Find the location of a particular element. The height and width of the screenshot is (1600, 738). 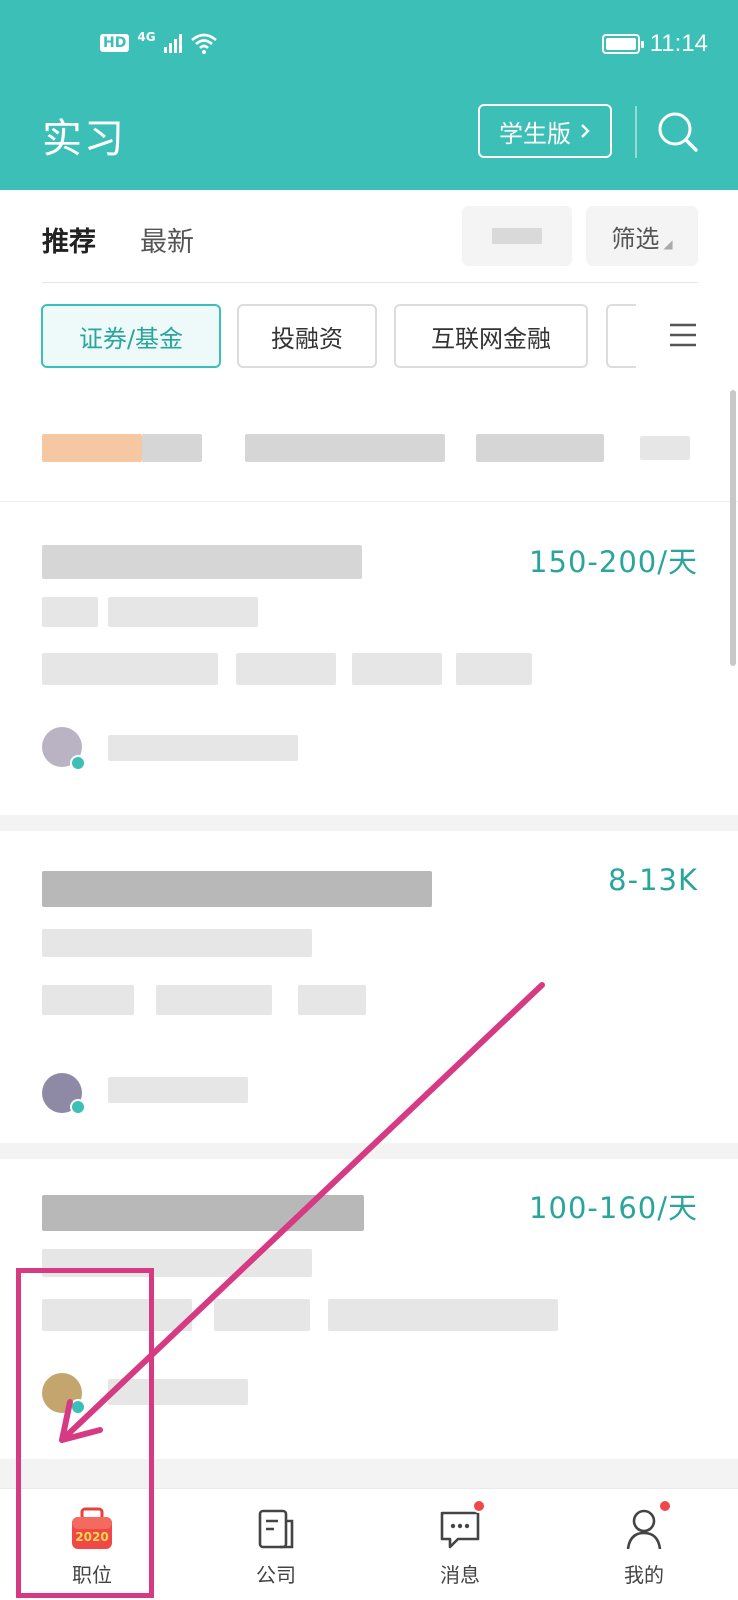

signal-icon is located at coordinates (172, 43).